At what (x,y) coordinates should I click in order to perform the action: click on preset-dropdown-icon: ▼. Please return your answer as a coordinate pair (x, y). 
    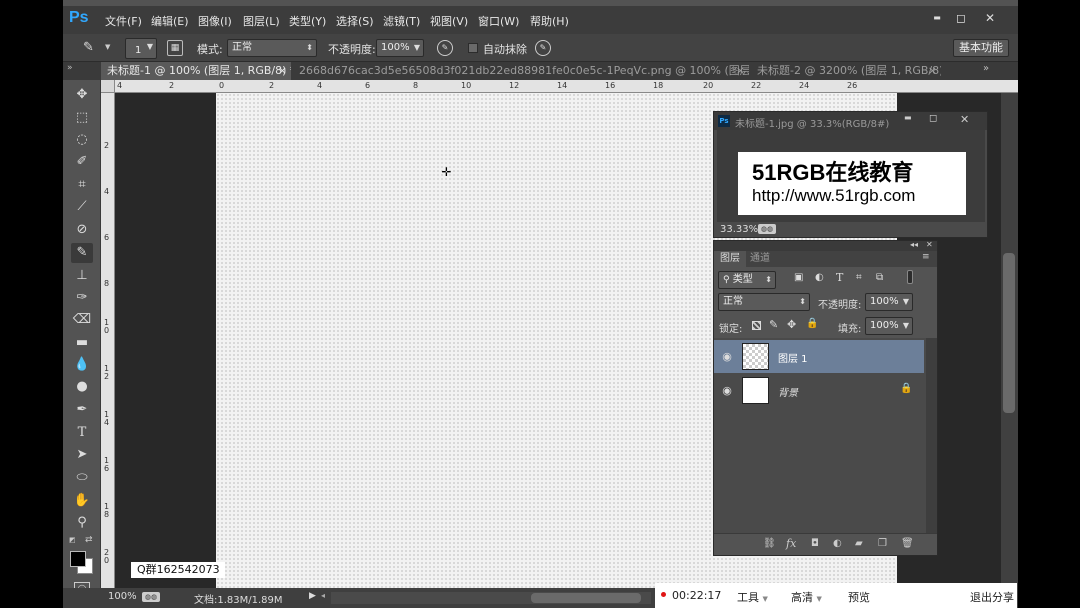
    Looking at the image, I should click on (107, 47).